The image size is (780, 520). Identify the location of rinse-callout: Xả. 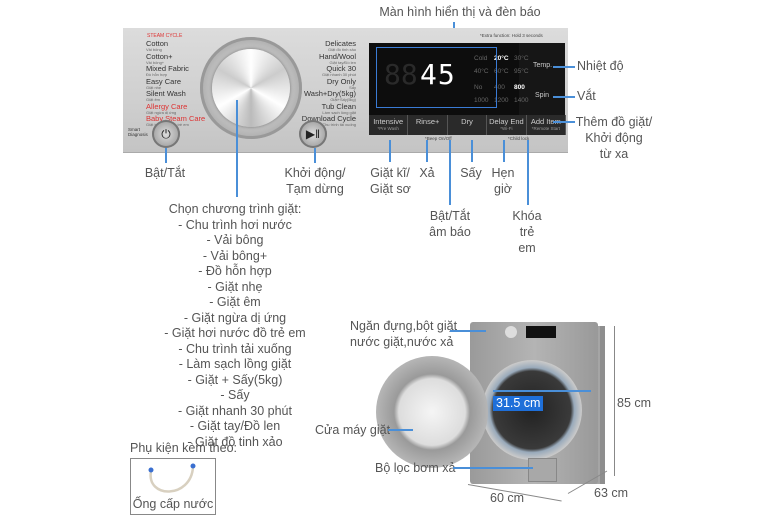
(427, 173).